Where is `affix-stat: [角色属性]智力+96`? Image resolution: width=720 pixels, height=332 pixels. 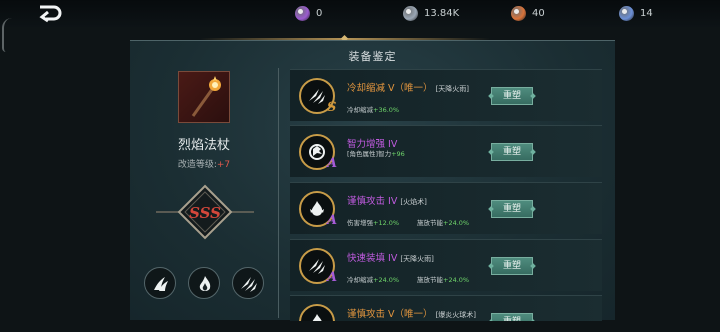 affix-stat: [角色属性]智力+96 is located at coordinates (376, 153).